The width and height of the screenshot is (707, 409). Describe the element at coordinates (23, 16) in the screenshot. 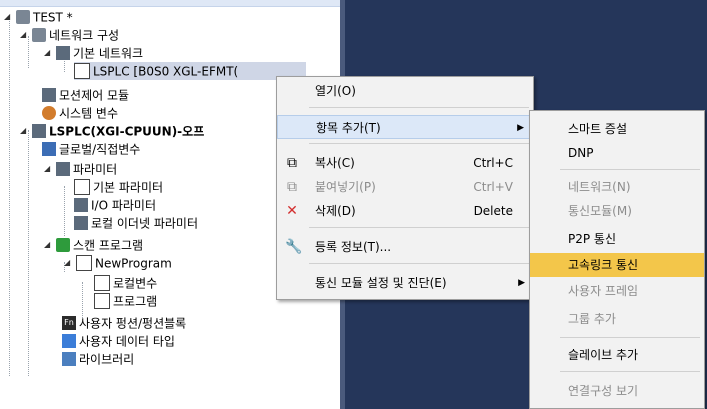

I see `project-network-icon` at that location.